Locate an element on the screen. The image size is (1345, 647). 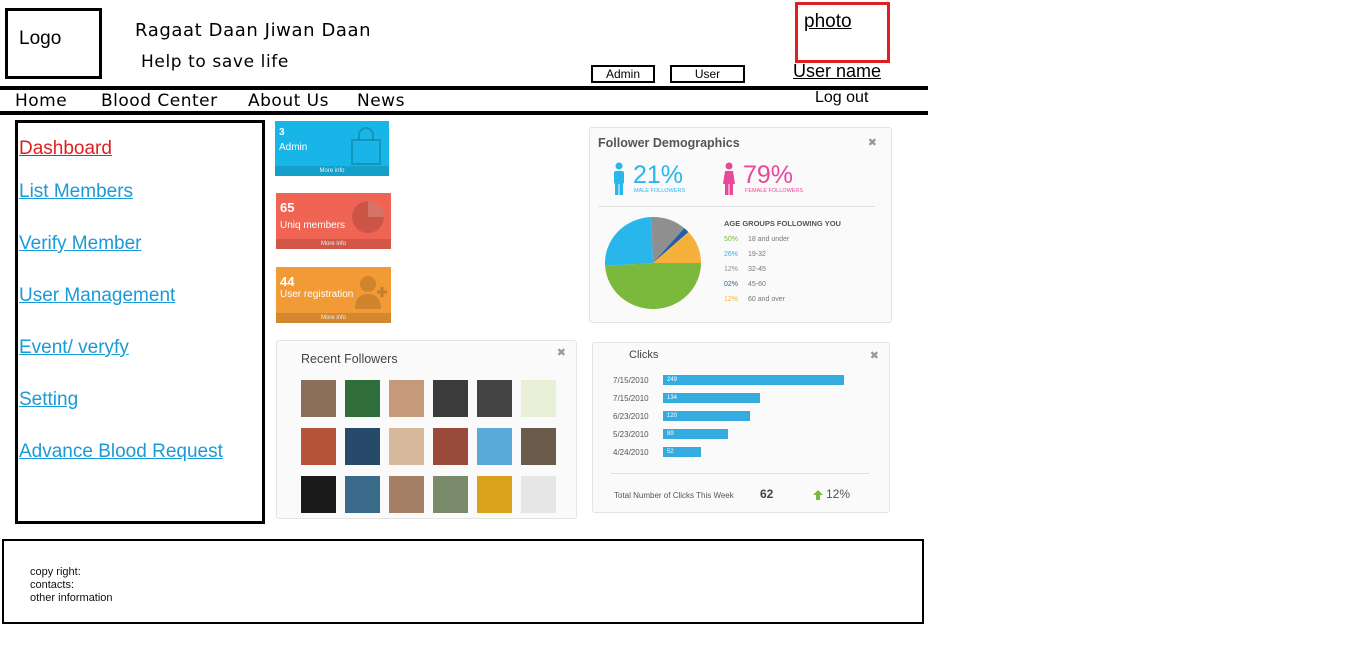
female-icon is located at coordinates (729, 178).